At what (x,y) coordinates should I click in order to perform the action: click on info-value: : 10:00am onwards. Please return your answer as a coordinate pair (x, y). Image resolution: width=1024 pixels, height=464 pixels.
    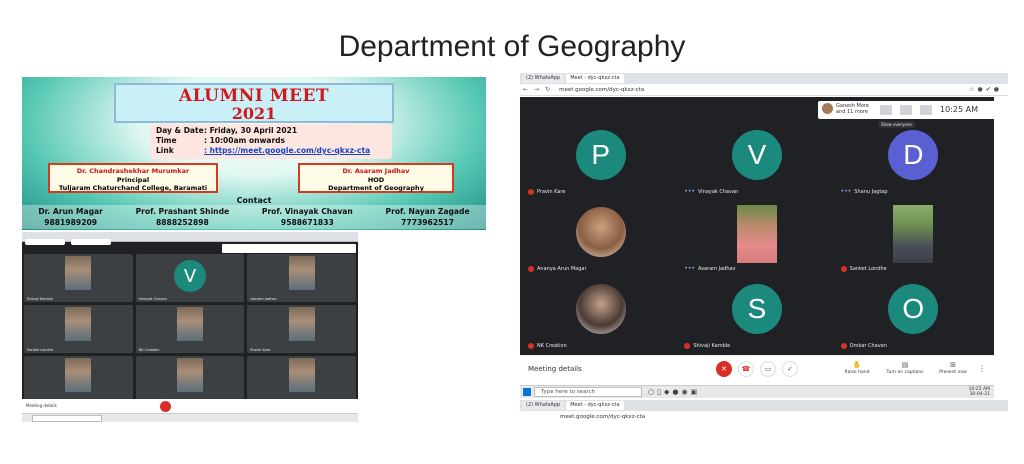
    Looking at the image, I should click on (244, 140).